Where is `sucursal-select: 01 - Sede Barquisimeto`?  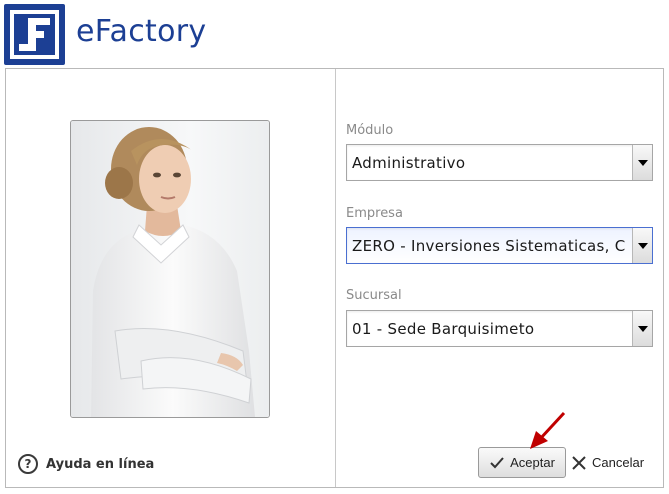
sucursal-select: 01 - Sede Barquisimeto is located at coordinates (499, 328).